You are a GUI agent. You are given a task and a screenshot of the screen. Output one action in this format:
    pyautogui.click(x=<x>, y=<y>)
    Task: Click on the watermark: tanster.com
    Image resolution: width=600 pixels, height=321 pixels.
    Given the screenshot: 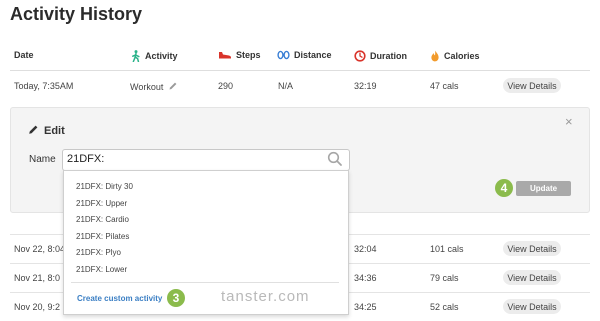 What is the action you would take?
    pyautogui.click(x=265, y=296)
    